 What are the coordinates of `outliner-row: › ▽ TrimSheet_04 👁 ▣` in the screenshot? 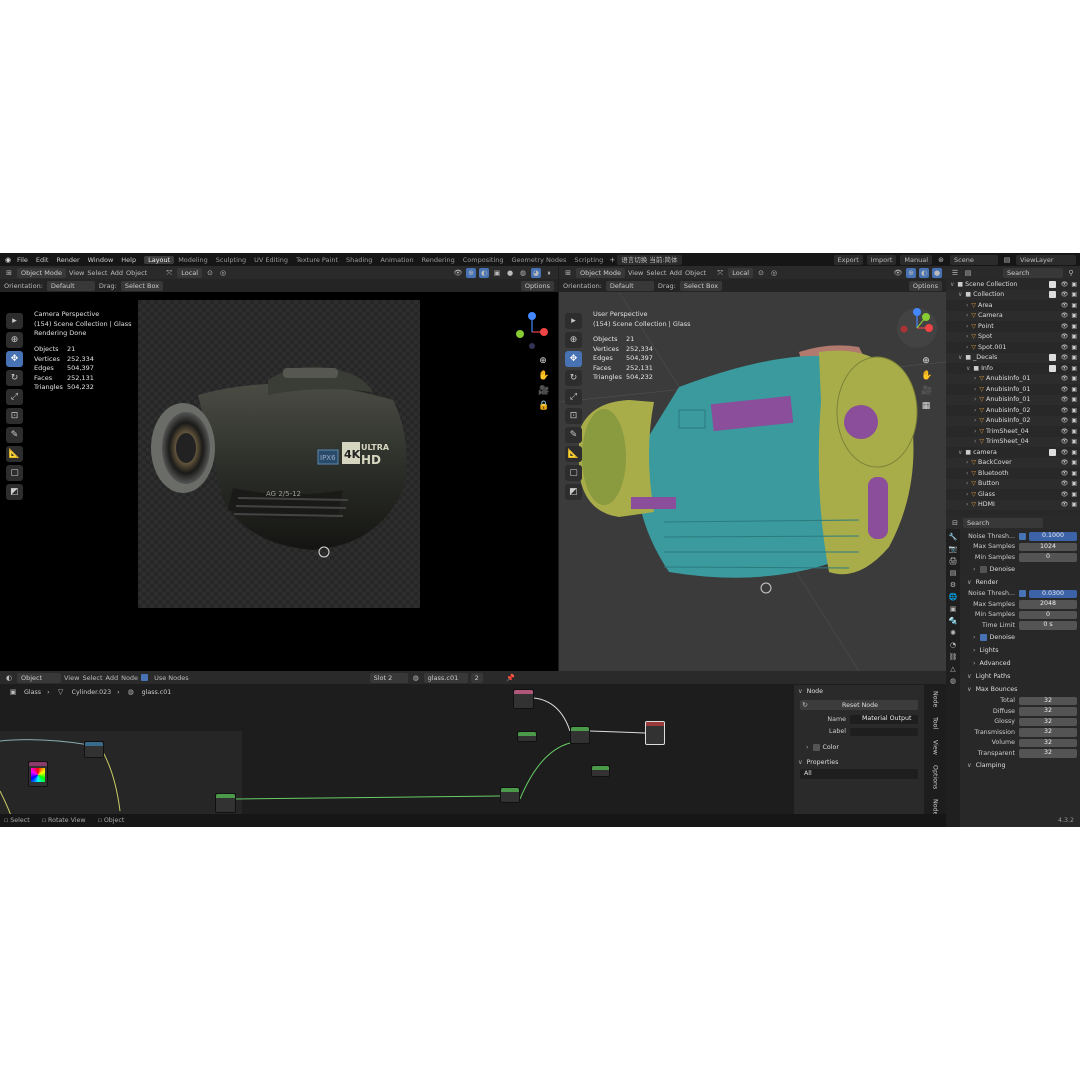 It's located at (1013, 441).